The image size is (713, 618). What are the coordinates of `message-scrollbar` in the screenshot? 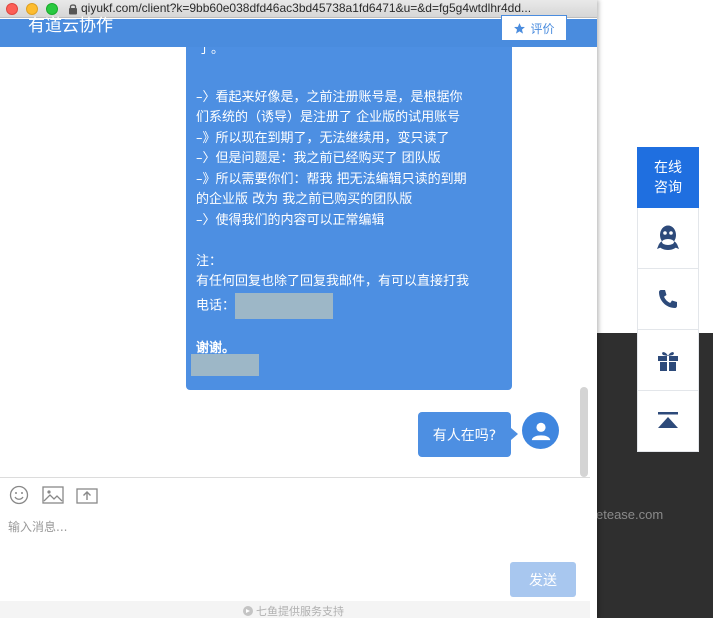 It's located at (584, 432).